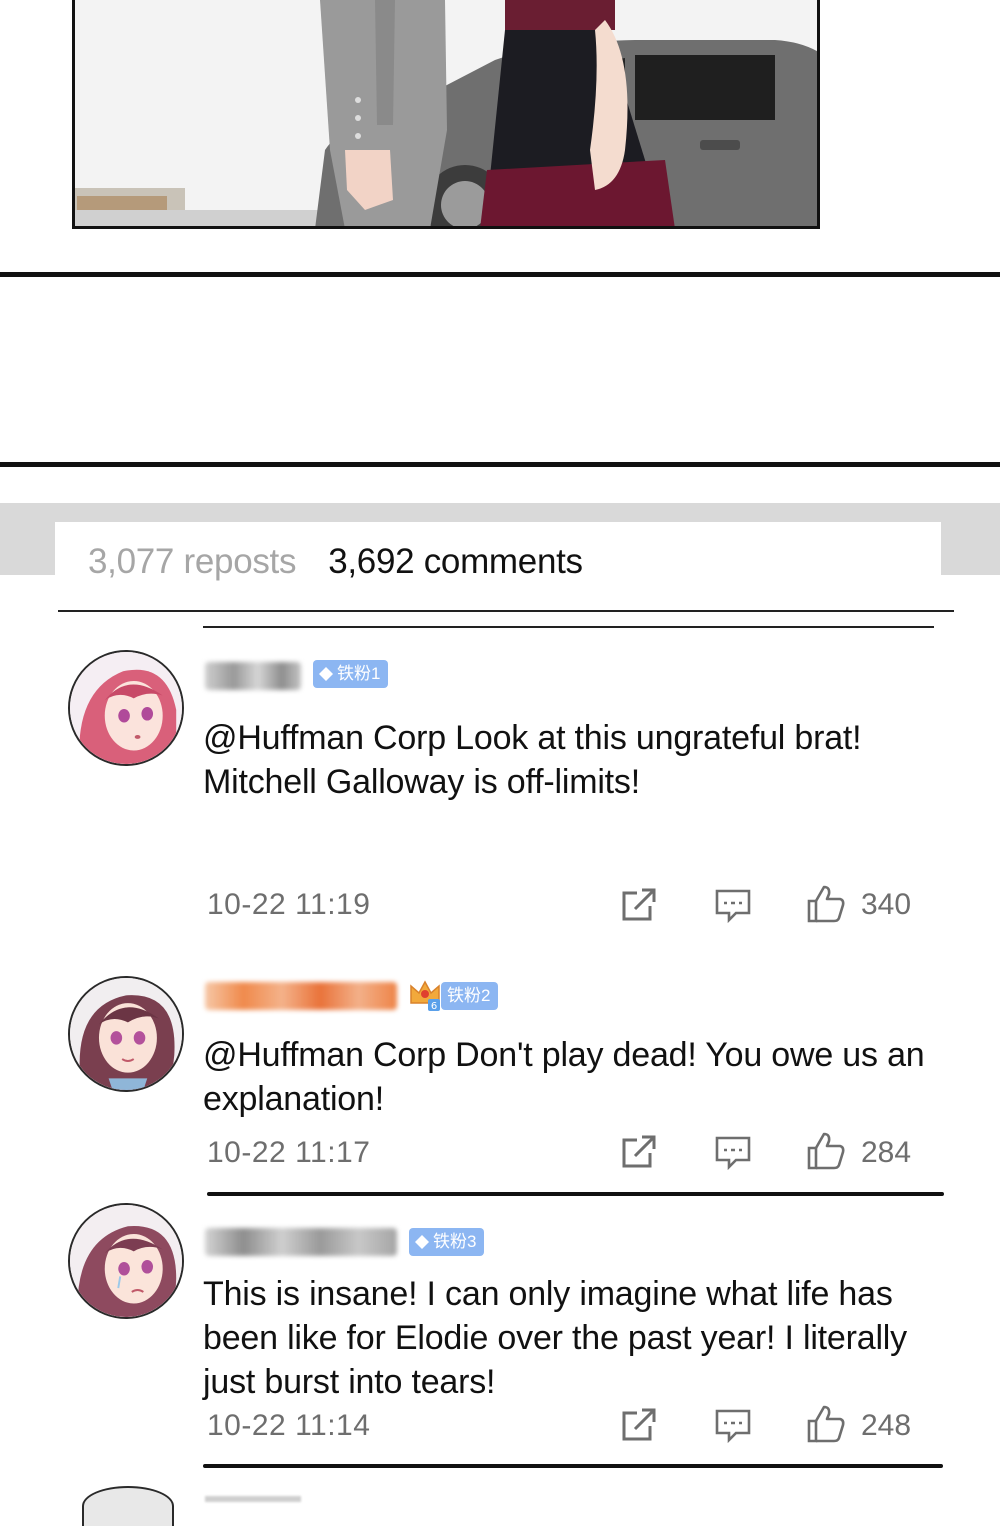 Image resolution: width=1000 pixels, height=1526 pixels. Describe the element at coordinates (568, 627) in the screenshot. I see `list-divider` at that location.